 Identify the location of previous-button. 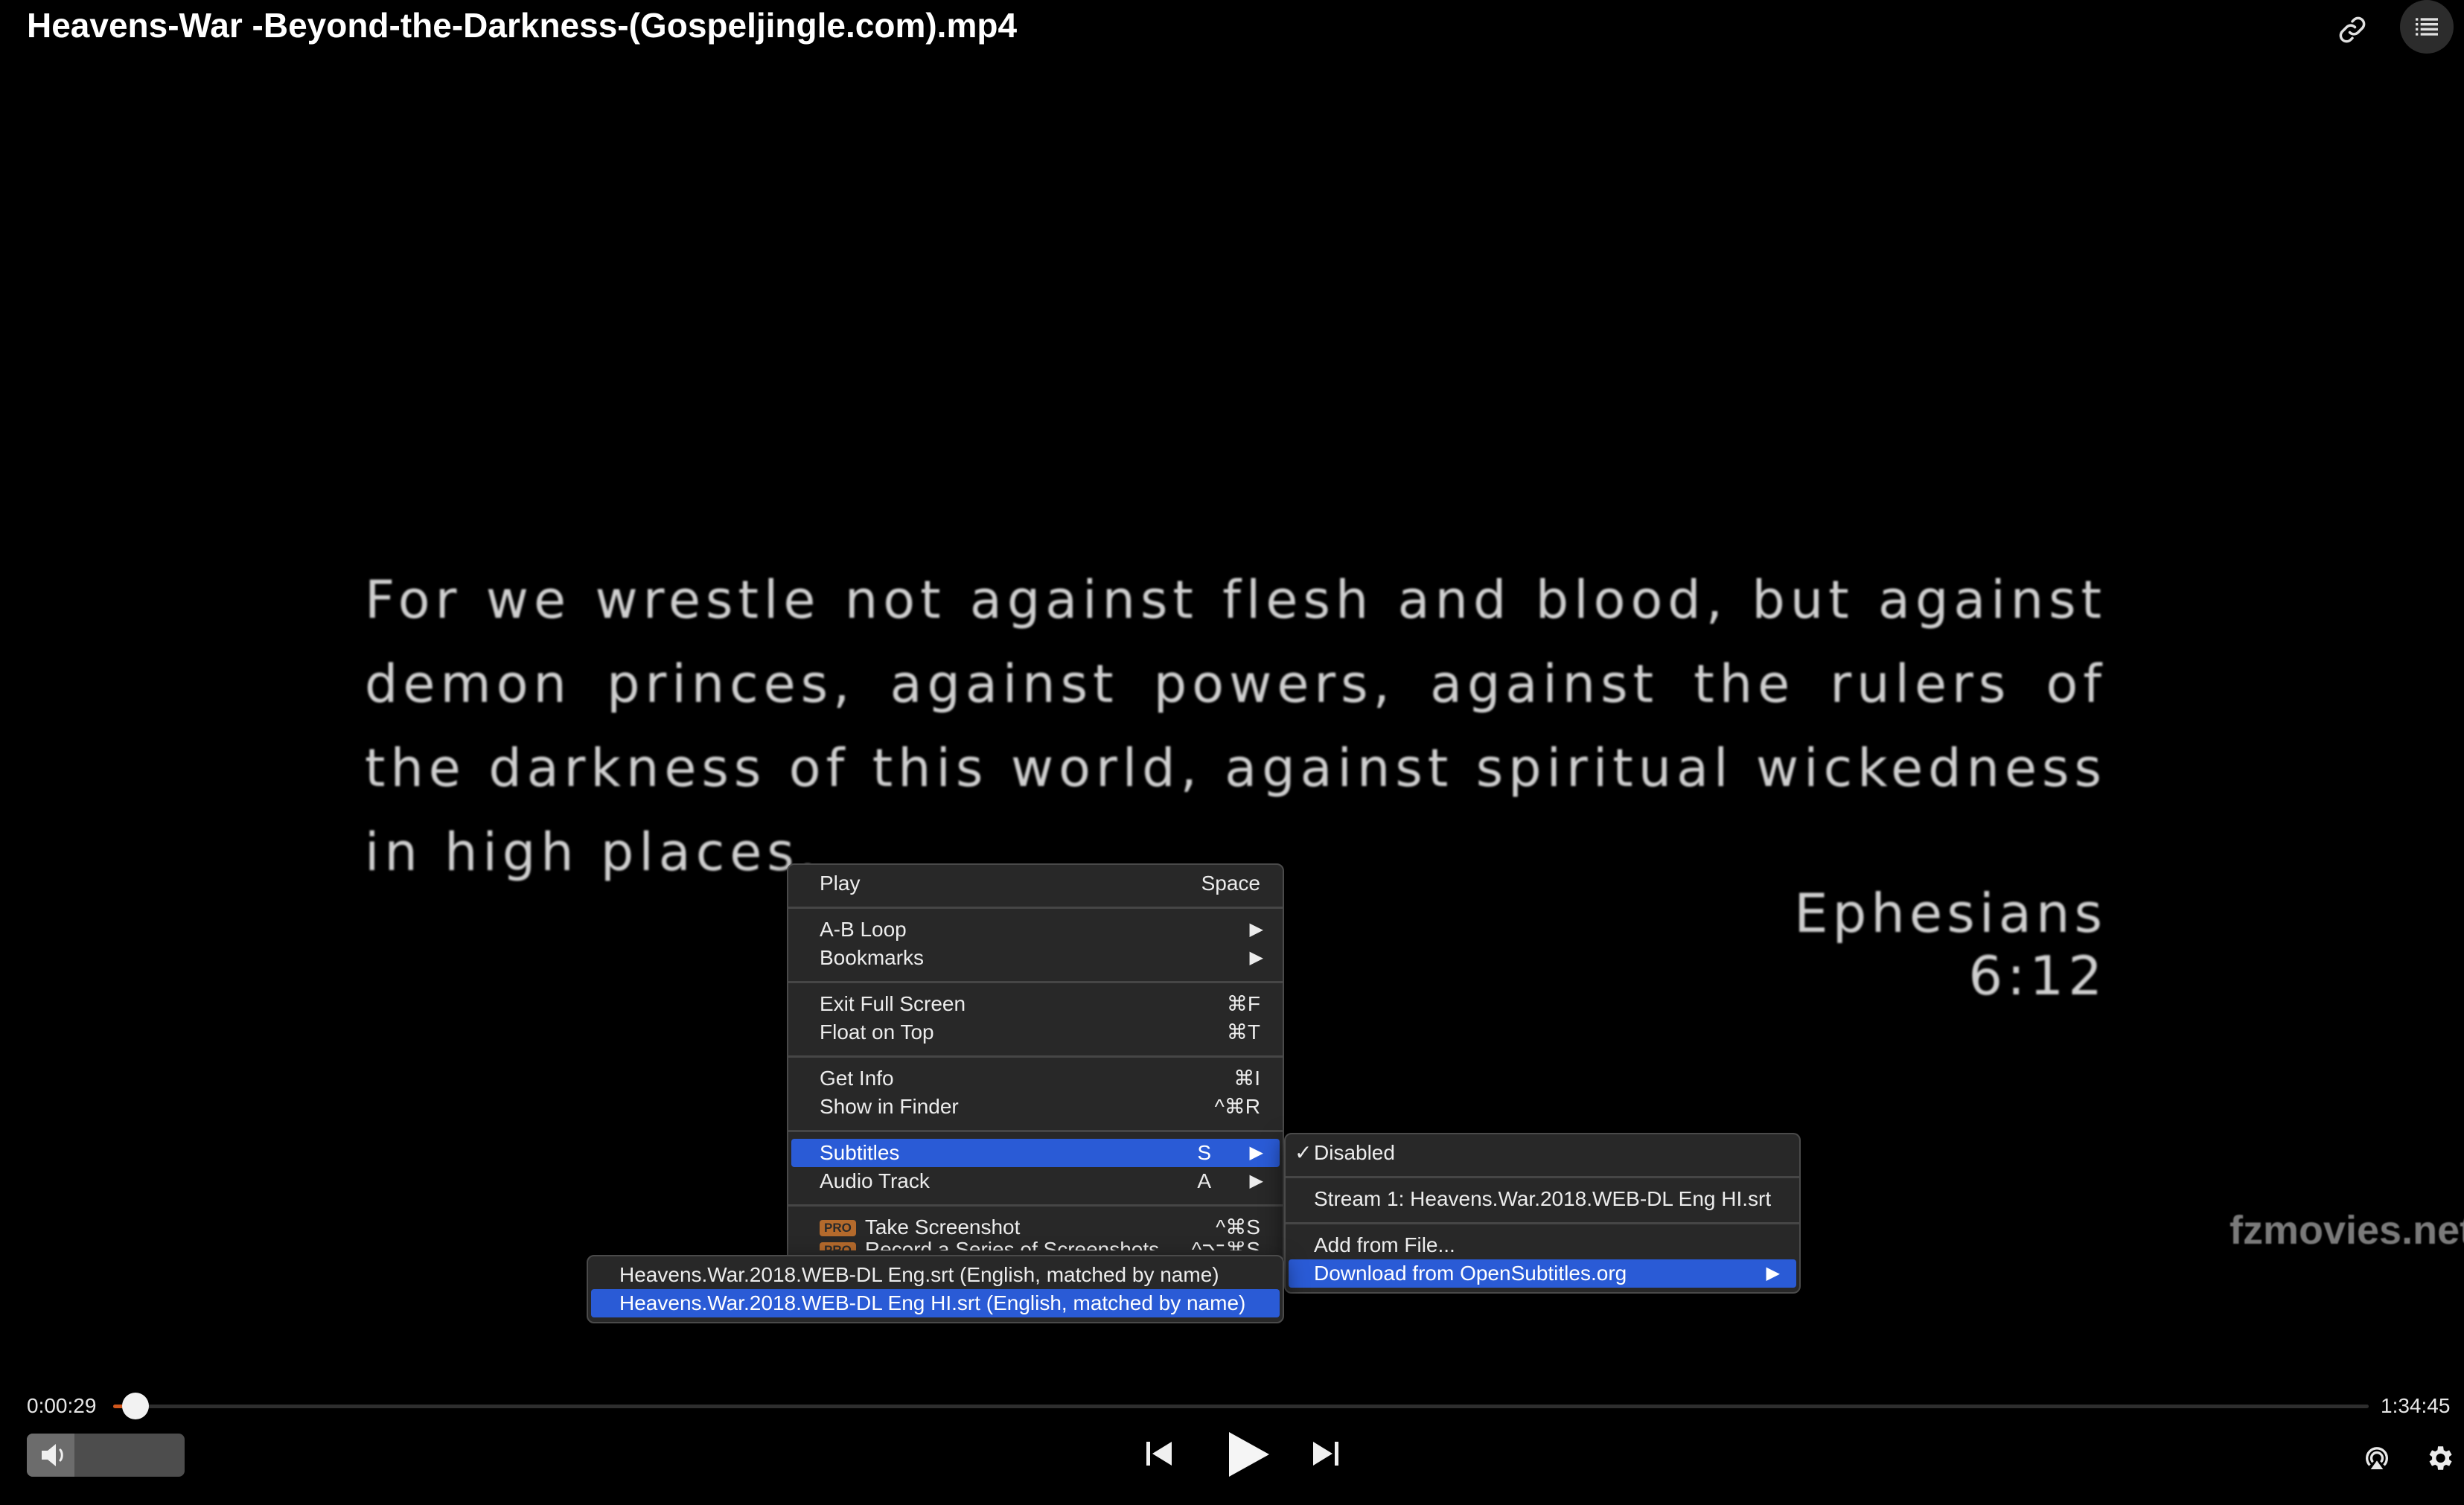
(1160, 1453).